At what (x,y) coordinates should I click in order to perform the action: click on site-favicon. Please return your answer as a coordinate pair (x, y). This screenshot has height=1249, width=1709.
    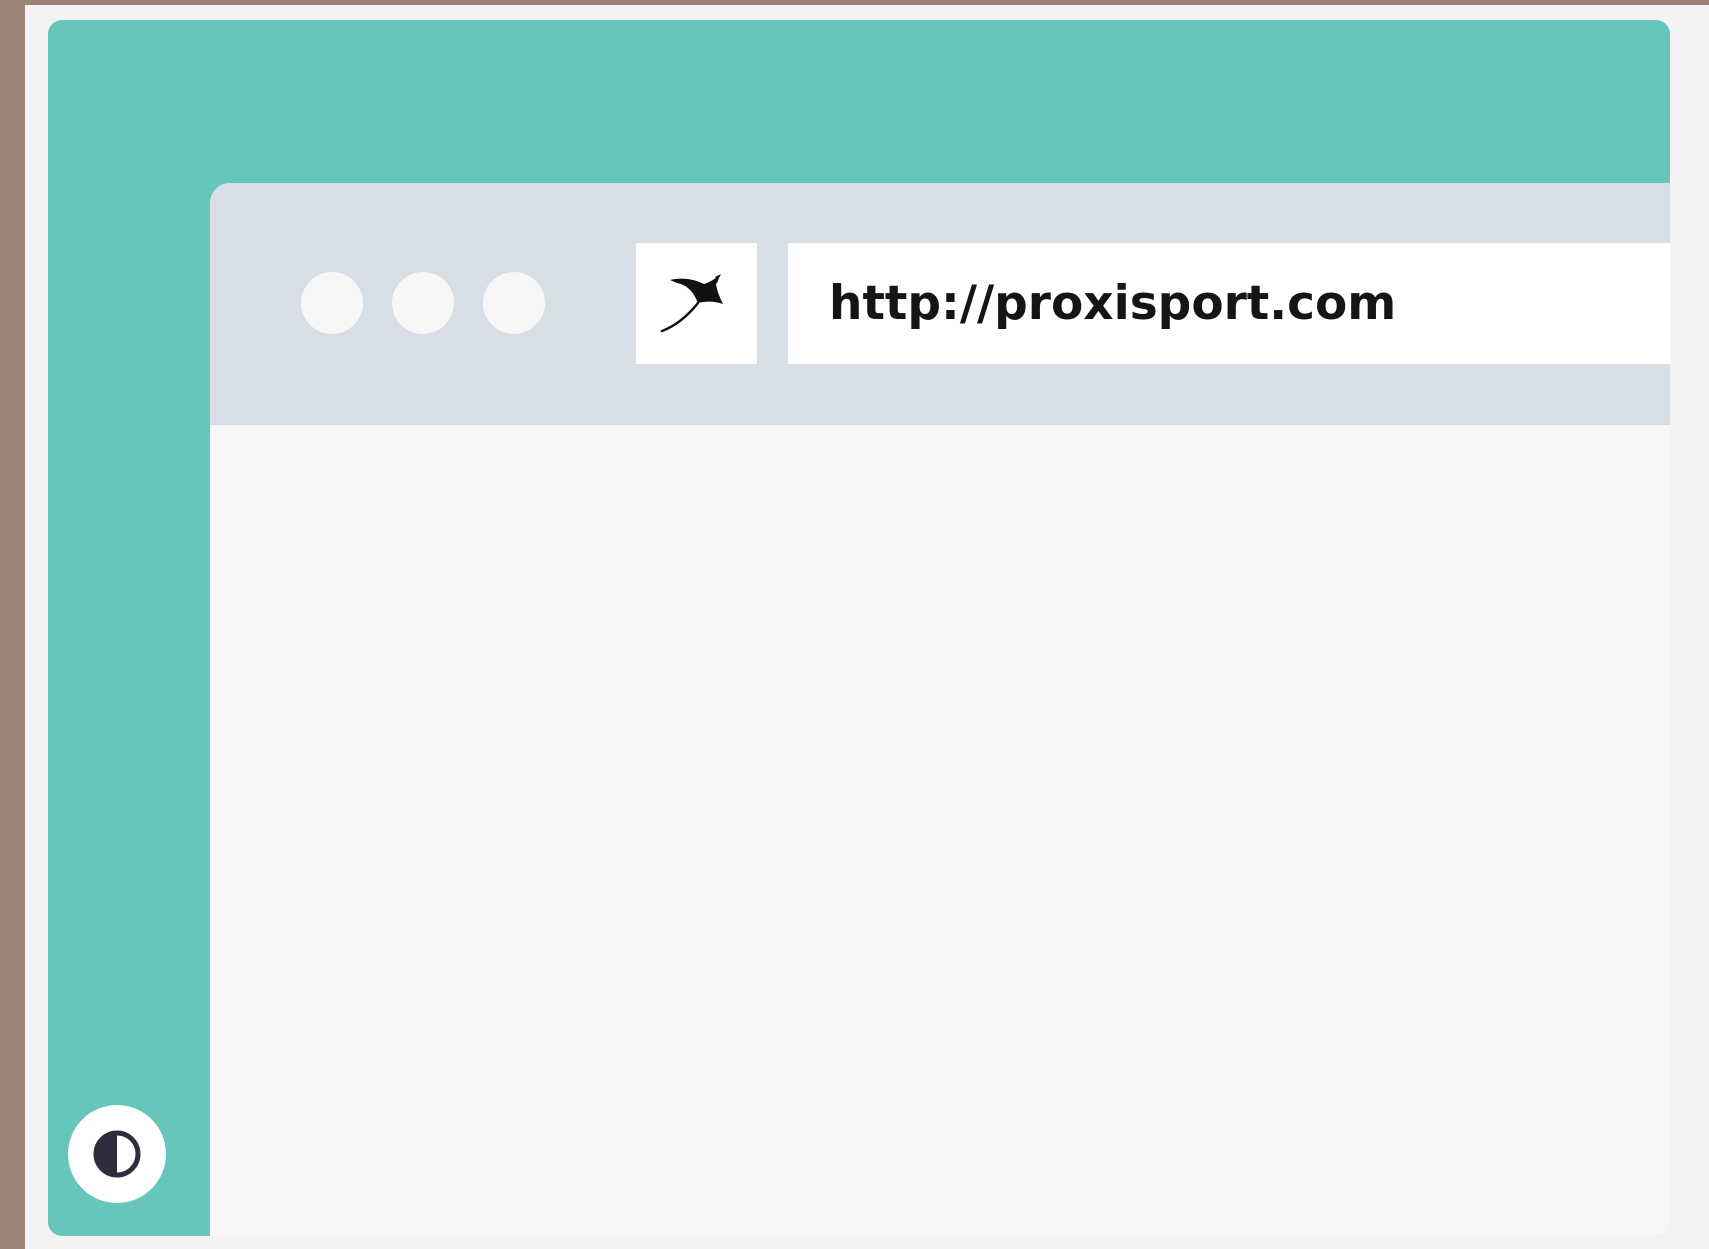
    Looking at the image, I should click on (696, 303).